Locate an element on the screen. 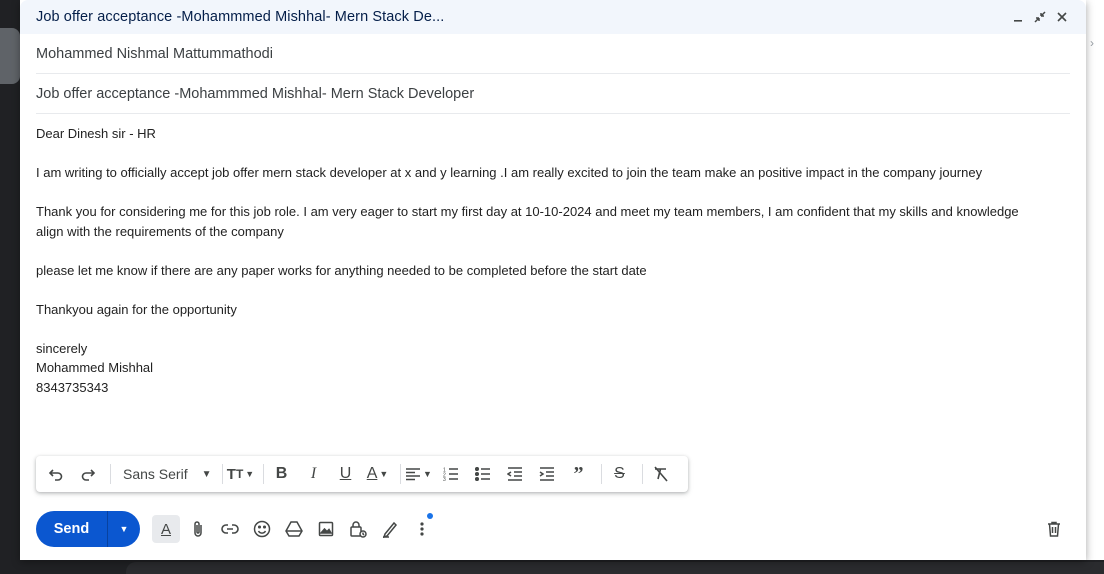  recipient-chip: Mohammed Nishmal Mattummathodi is located at coordinates (154, 54).